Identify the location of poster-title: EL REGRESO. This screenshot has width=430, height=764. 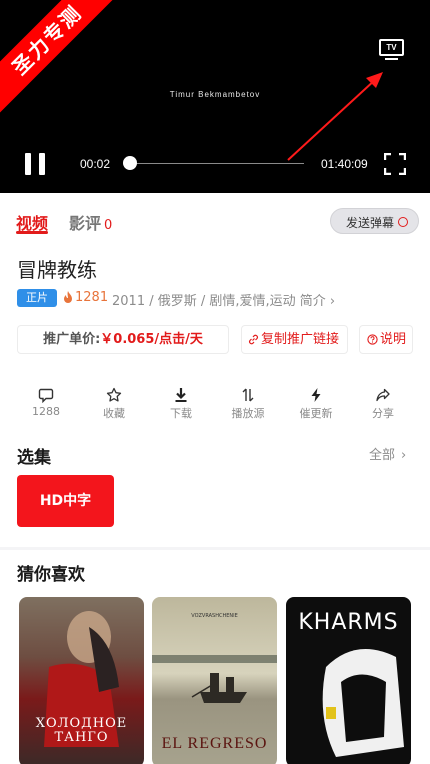
(214, 743).